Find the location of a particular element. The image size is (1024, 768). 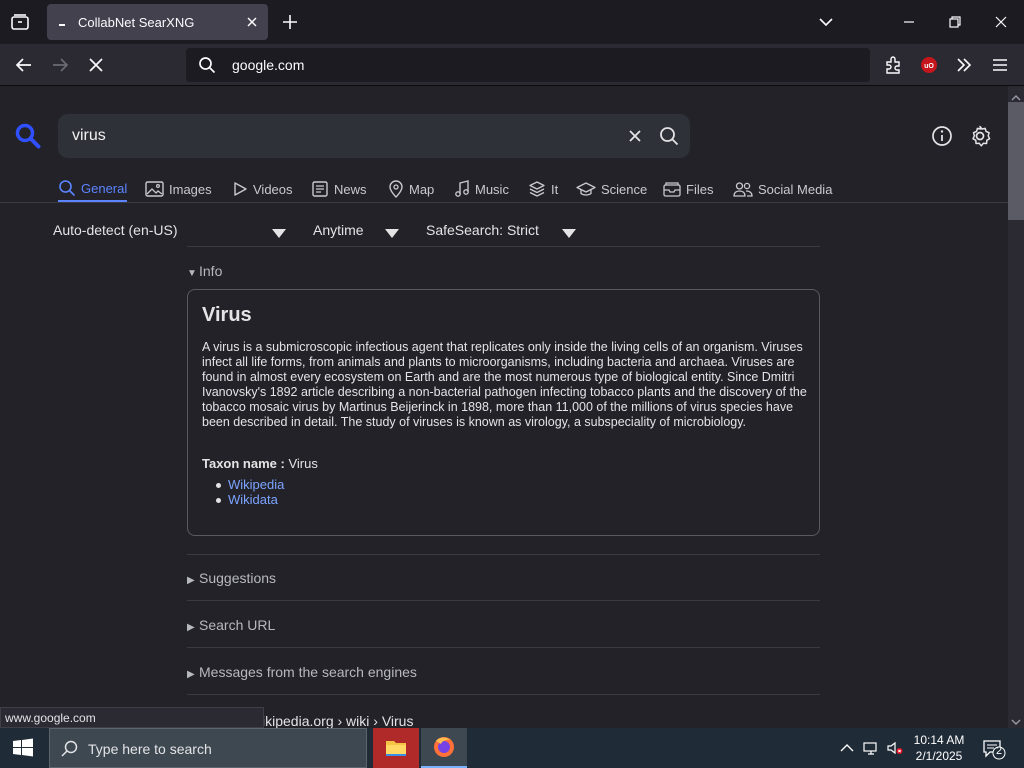

search-input: virus is located at coordinates (89, 136).